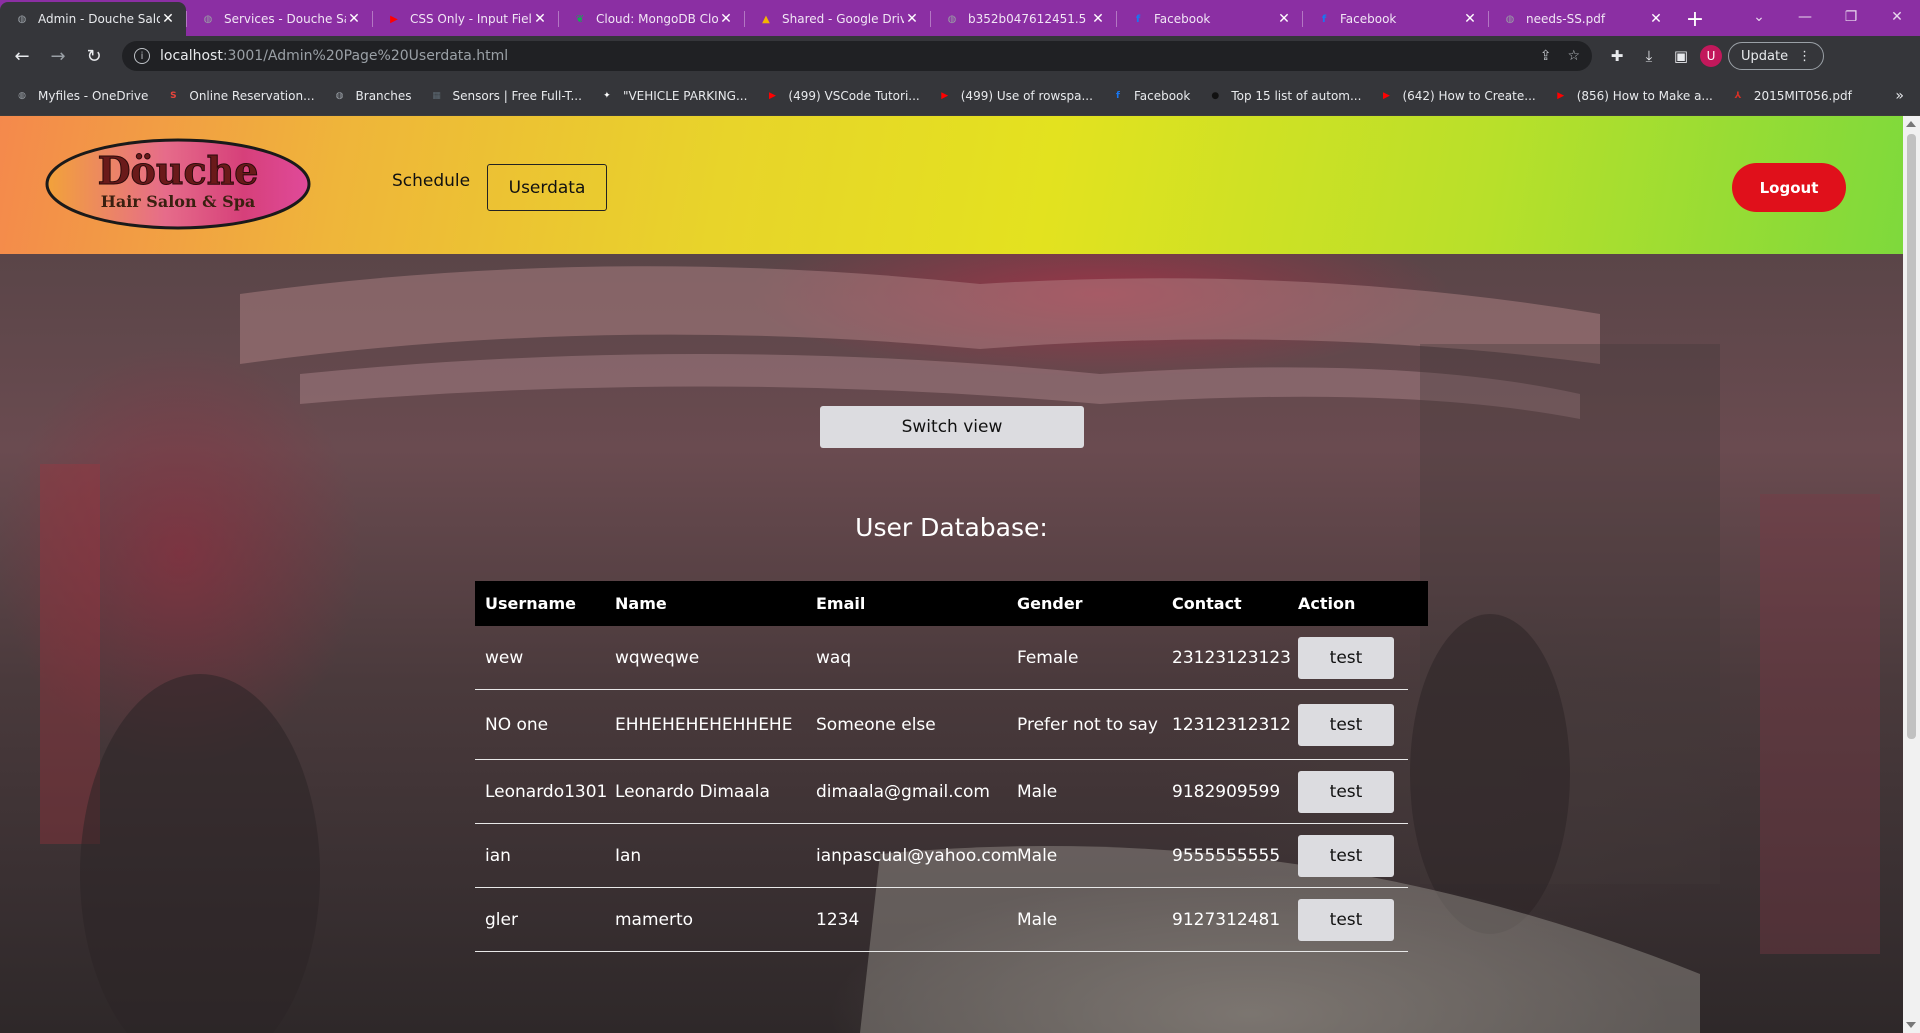 This screenshot has height=1033, width=1920. Describe the element at coordinates (1802, 95) in the screenshot. I see `bookmark-label: 2015MIT056.pdf` at that location.